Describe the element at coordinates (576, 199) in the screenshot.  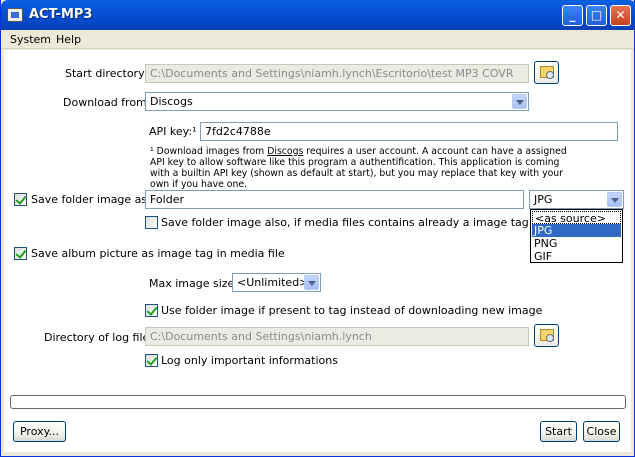
I see `folder-image-format-select: JPG` at that location.